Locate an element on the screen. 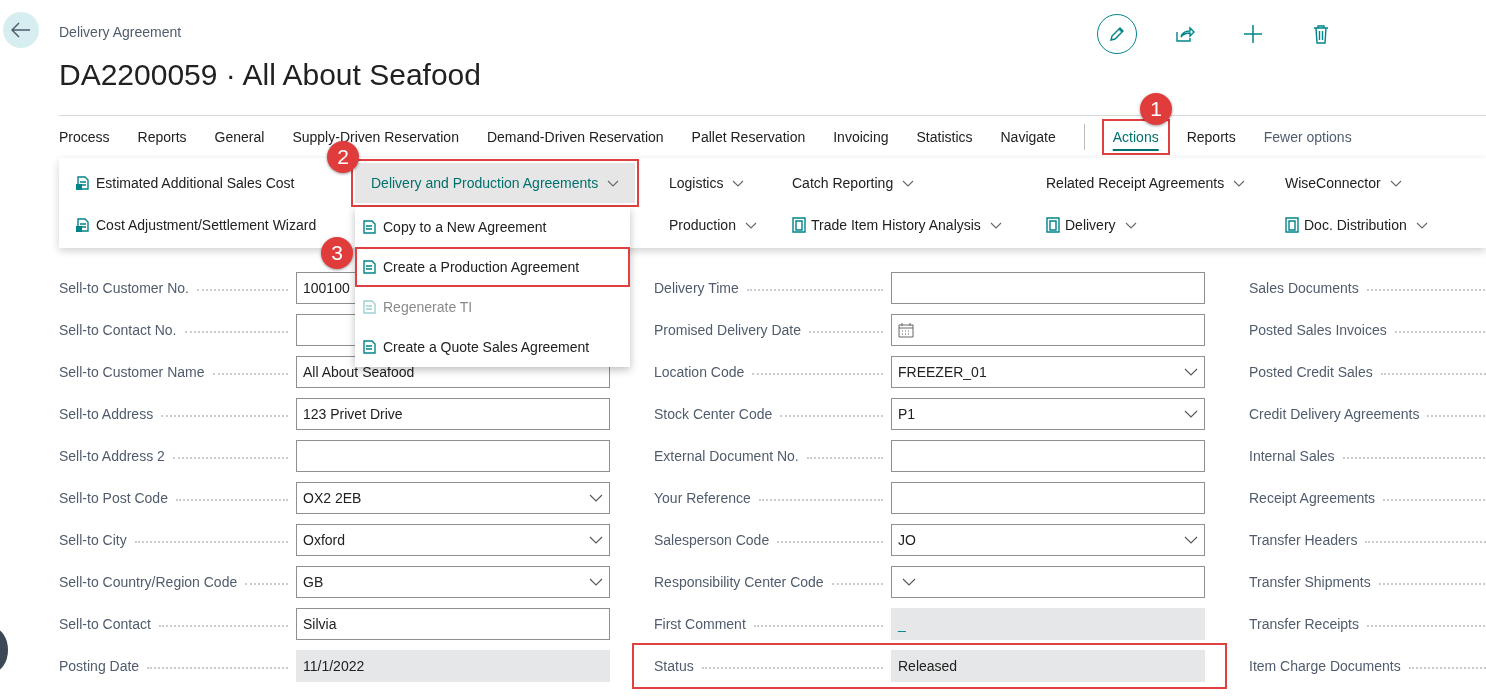 The height and width of the screenshot is (697, 1486). field-label: Status is located at coordinates (674, 666).